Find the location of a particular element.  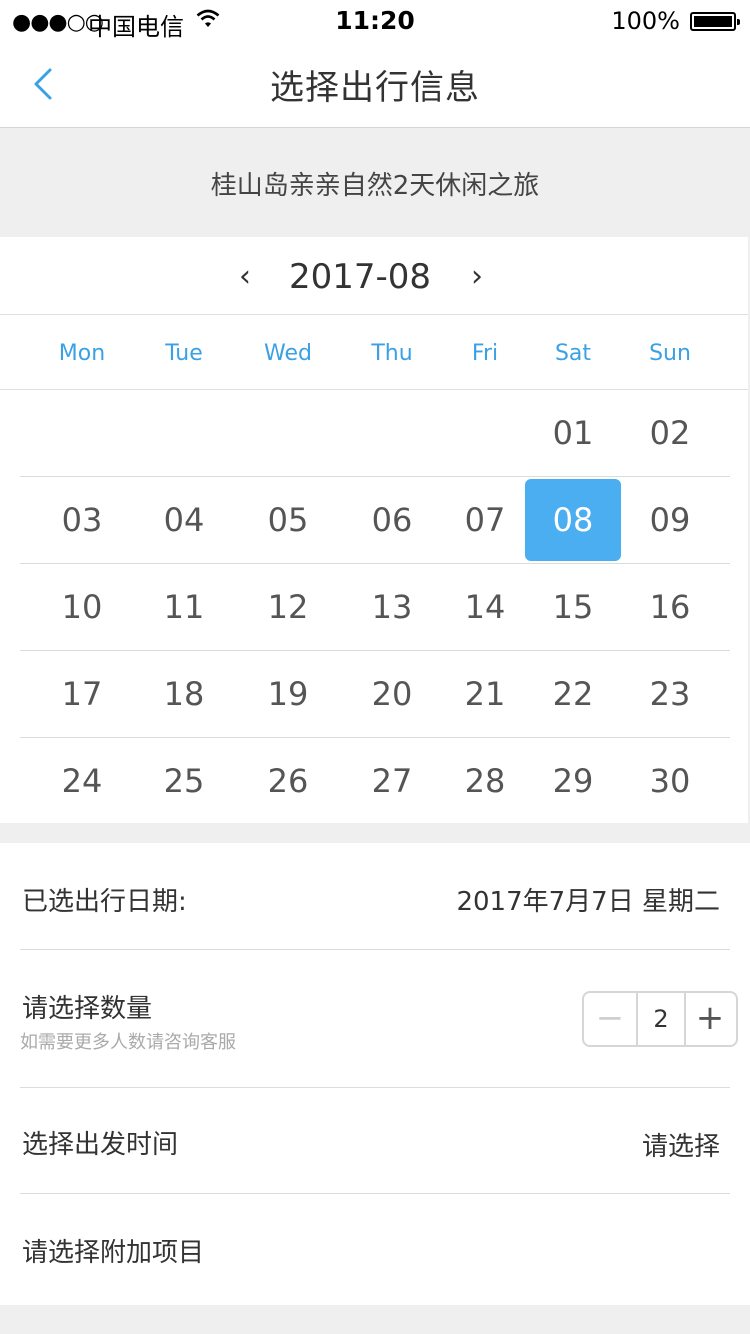

weekday-tue: Tue is located at coordinates (184, 353).